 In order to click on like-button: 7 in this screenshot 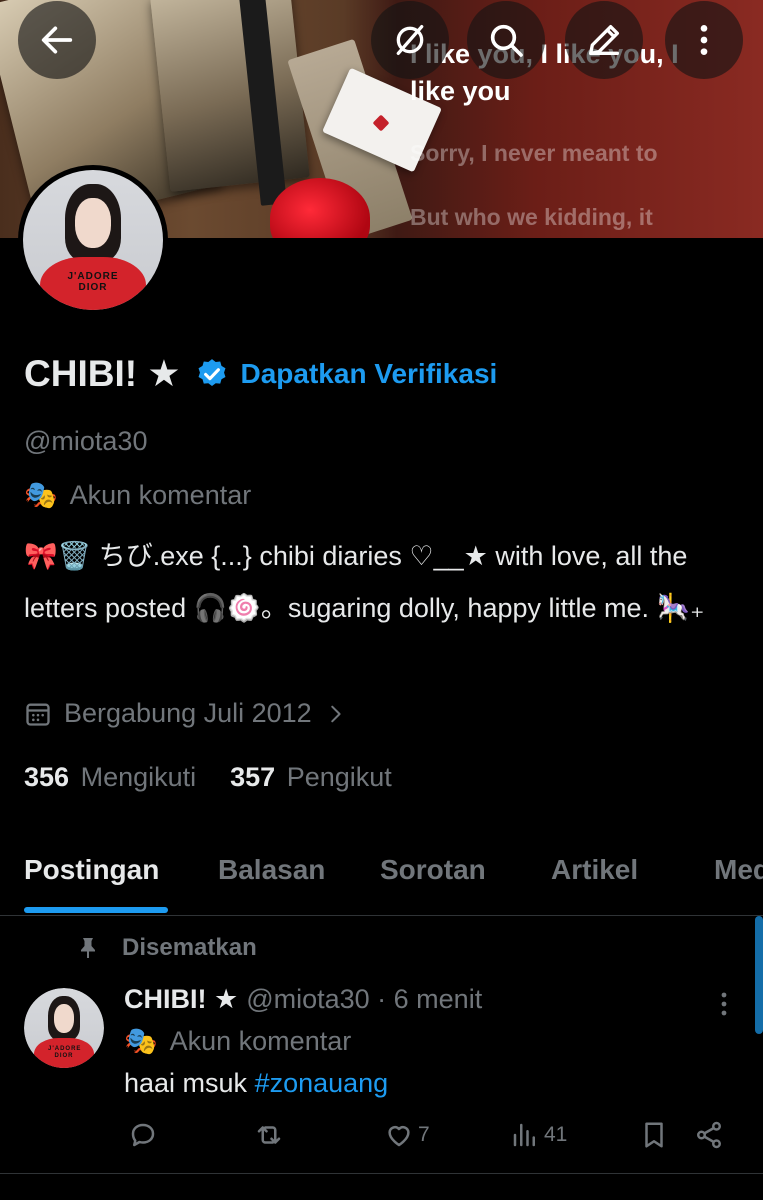, I will do `click(407, 1135)`.